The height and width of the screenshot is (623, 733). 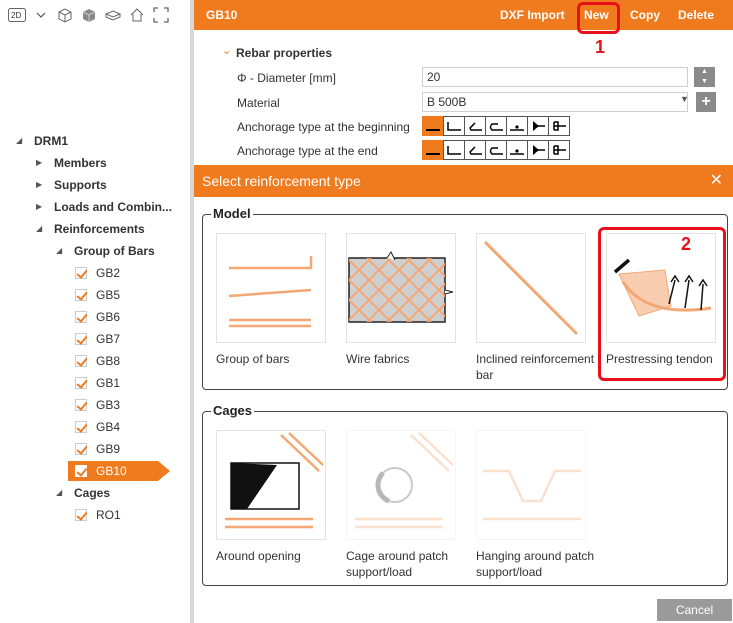 I want to click on tree-item-bar: GB2, so click(x=95, y=273).